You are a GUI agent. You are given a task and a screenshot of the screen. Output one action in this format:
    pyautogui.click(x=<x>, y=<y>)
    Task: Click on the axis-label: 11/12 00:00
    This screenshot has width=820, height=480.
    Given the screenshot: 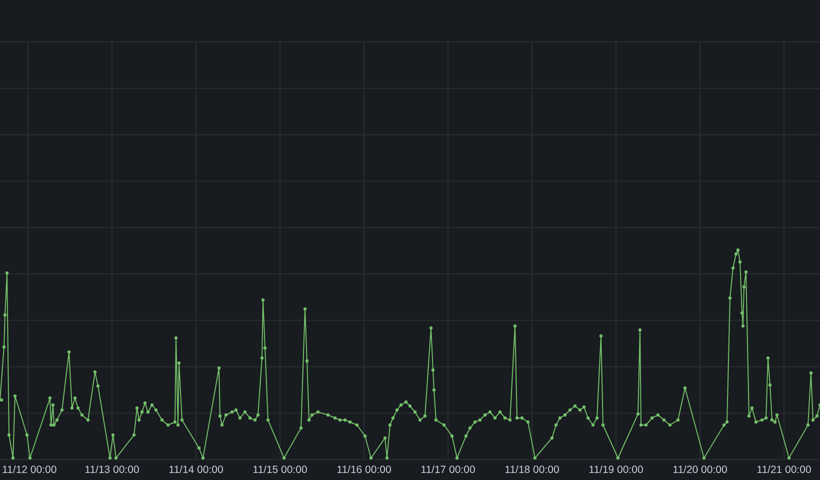 What is the action you would take?
    pyautogui.click(x=29, y=470)
    